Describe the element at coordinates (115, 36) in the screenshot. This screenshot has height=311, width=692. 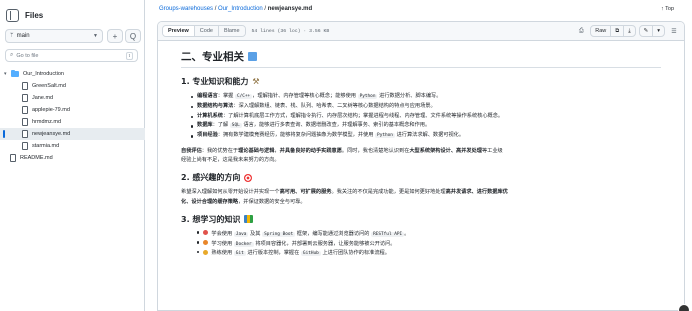
I see `add-file-button: +` at that location.